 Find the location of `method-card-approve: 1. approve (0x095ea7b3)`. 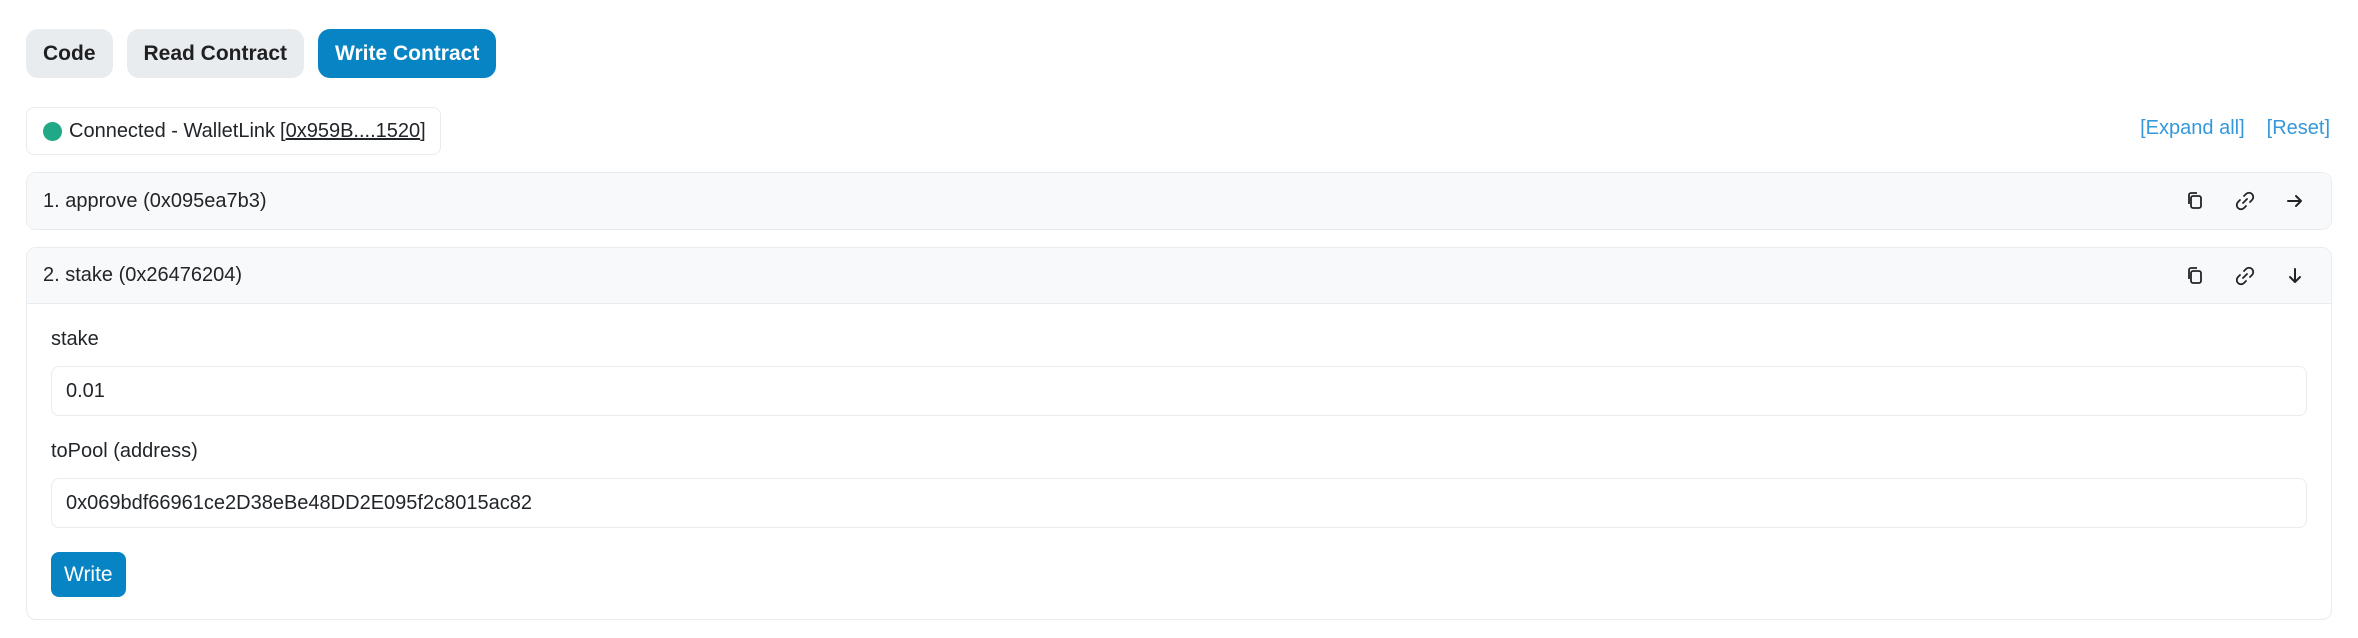

method-card-approve: 1. approve (0x095ea7b3) is located at coordinates (1179, 201).